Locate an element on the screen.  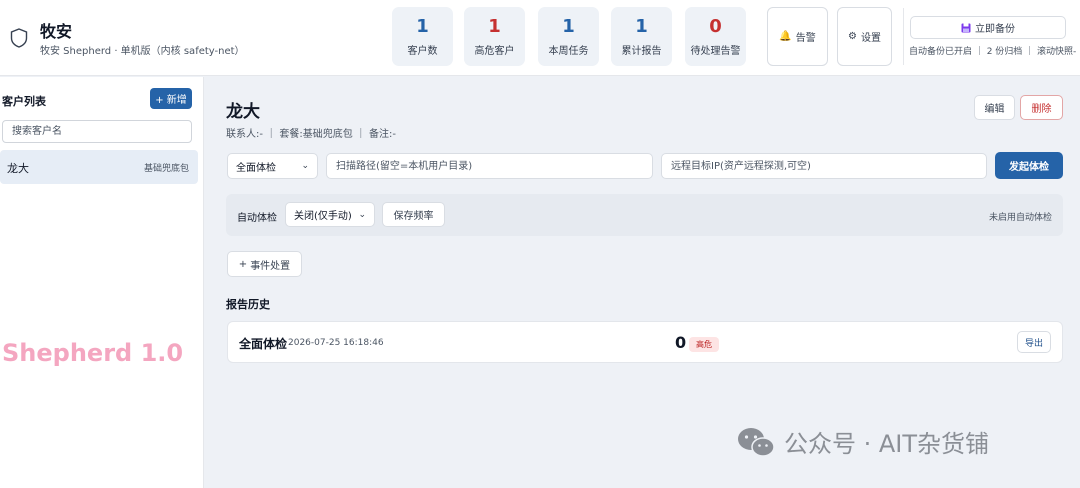
stat-high-risk: 1 高危客户 is located at coordinates (494, 36).